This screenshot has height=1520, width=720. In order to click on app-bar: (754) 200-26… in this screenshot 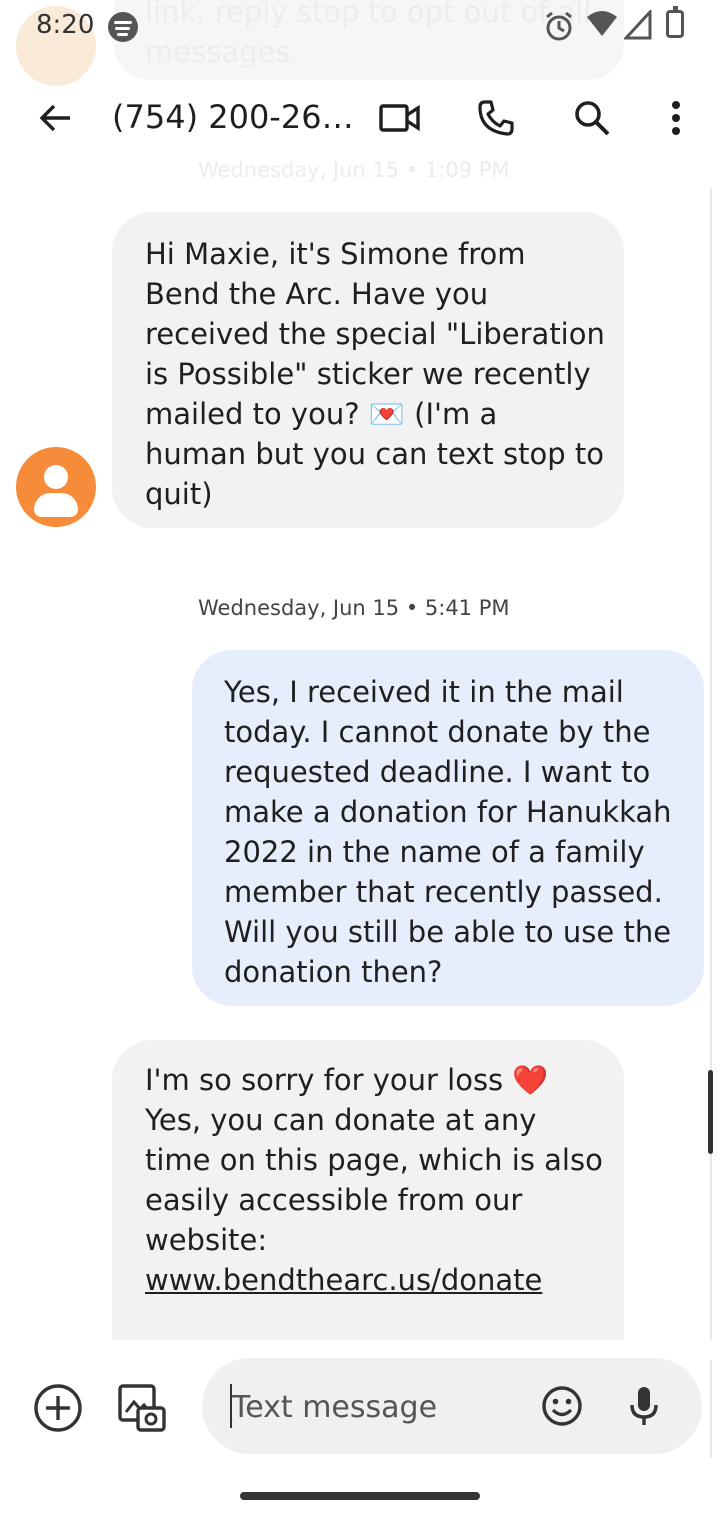, I will do `click(360, 118)`.